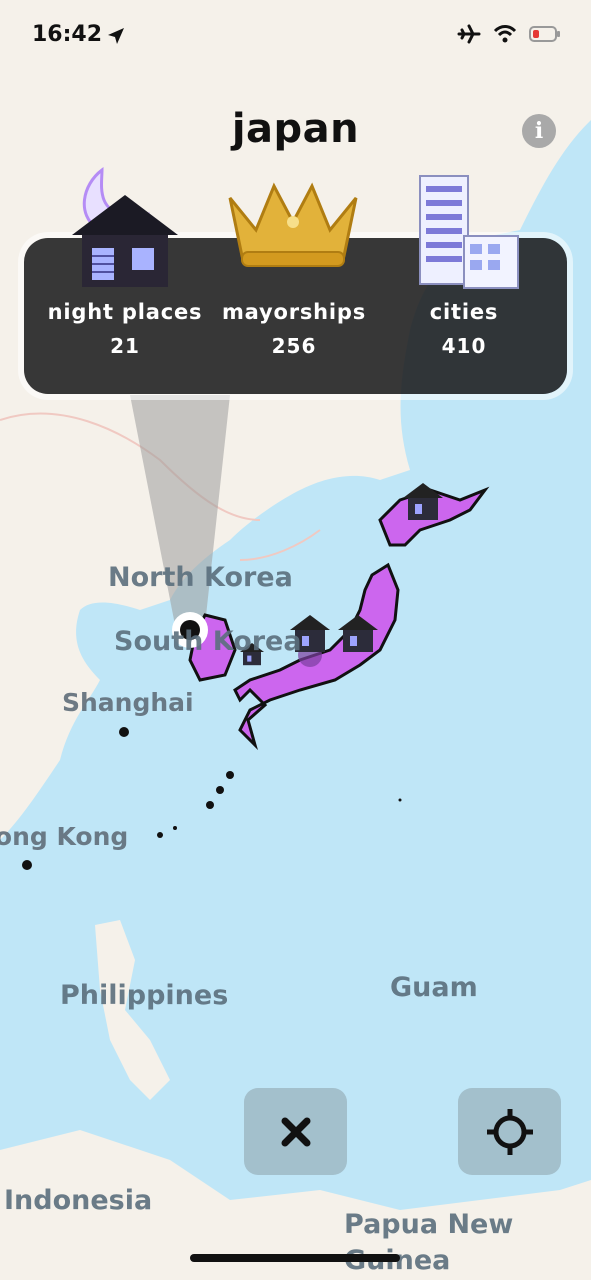 This screenshot has width=591, height=1280. I want to click on info-icon: i, so click(539, 131).